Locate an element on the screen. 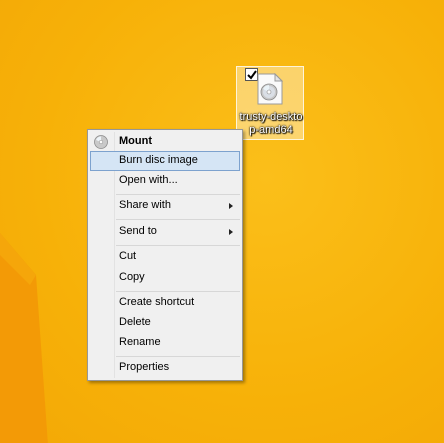  desktop-file-label-line1: trusty-deskto is located at coordinates (271, 117).